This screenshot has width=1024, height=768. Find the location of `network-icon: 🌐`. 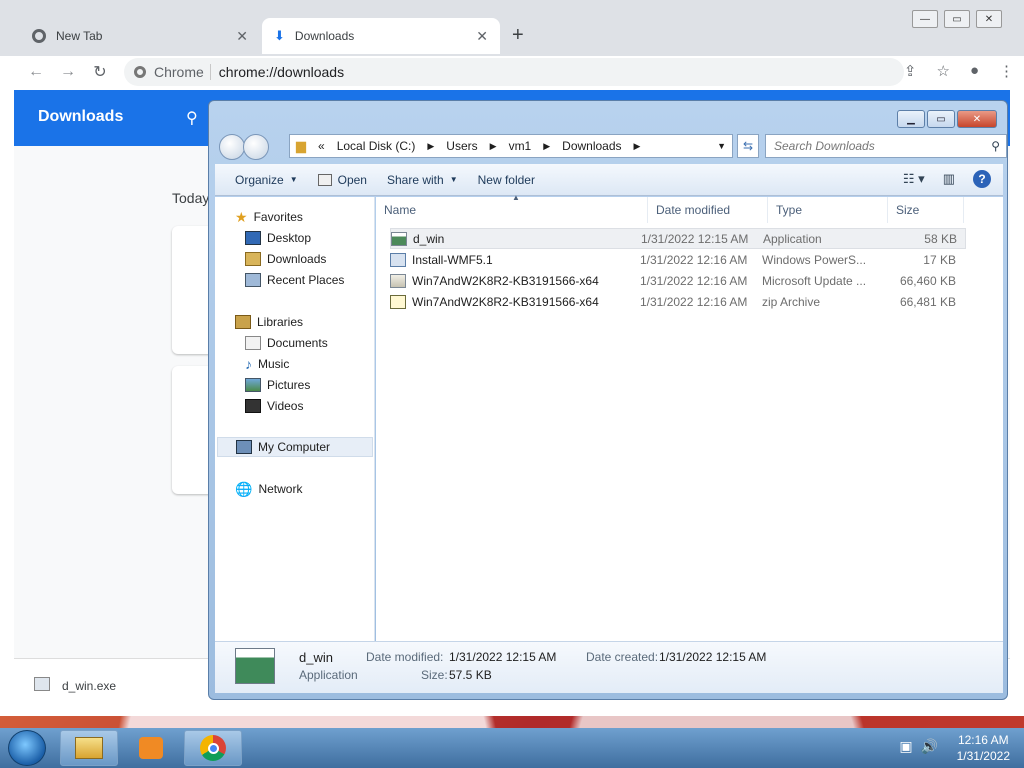

network-icon: 🌐 is located at coordinates (244, 488).